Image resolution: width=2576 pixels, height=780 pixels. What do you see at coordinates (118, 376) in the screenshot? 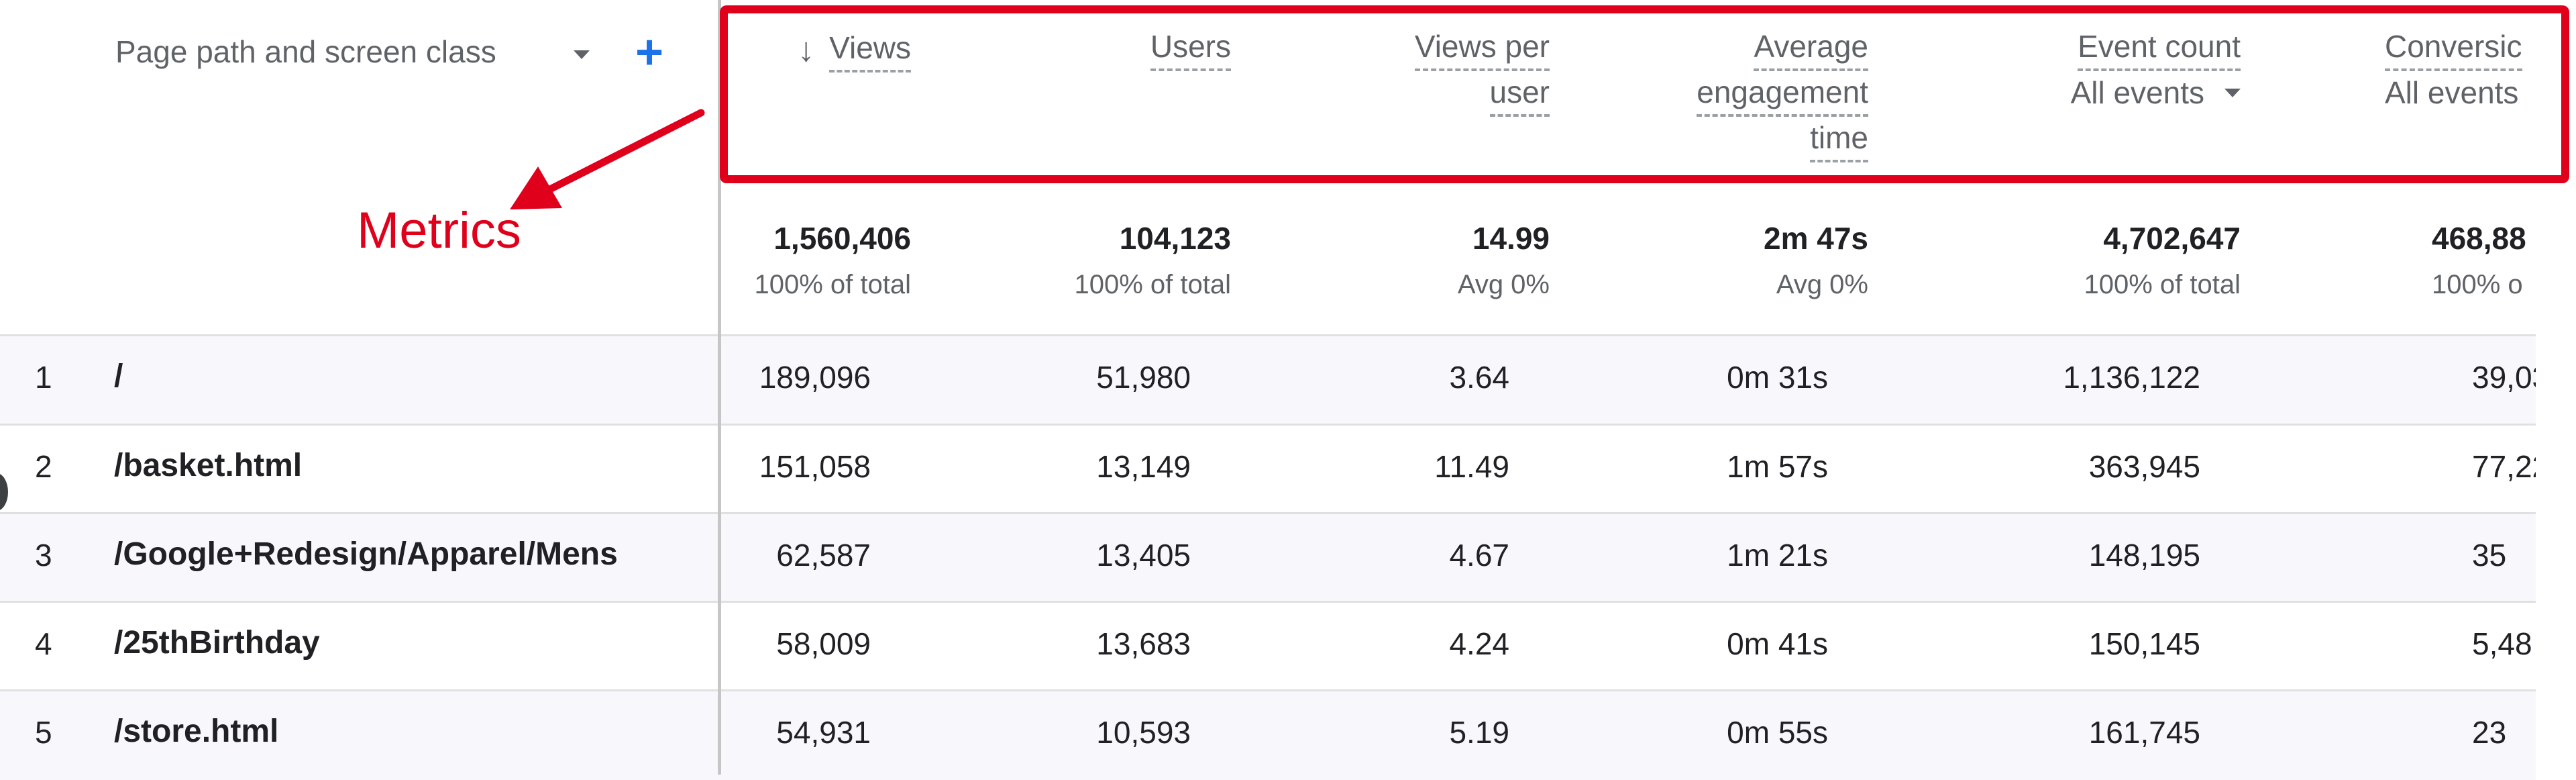
I see `page-path-link: /` at bounding box center [118, 376].